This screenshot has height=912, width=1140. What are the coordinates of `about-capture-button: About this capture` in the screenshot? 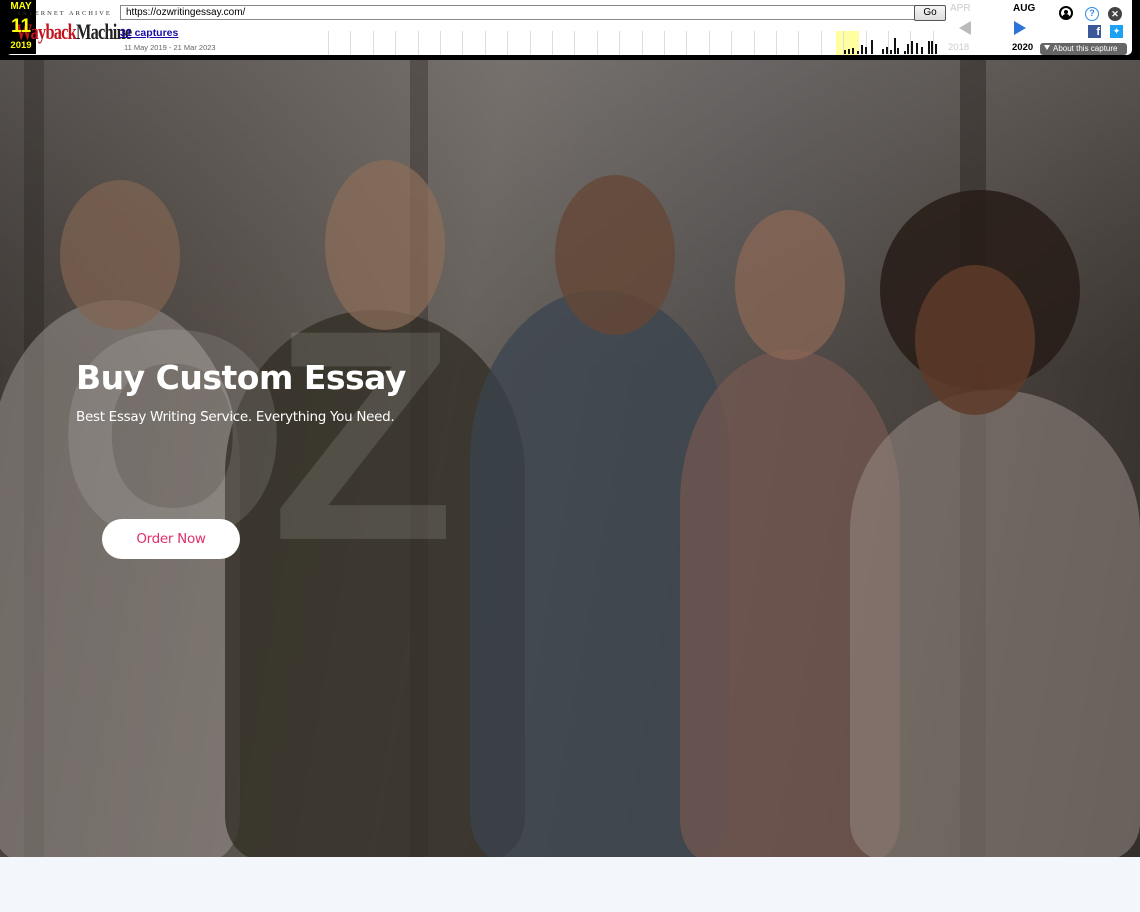 It's located at (1083, 49).